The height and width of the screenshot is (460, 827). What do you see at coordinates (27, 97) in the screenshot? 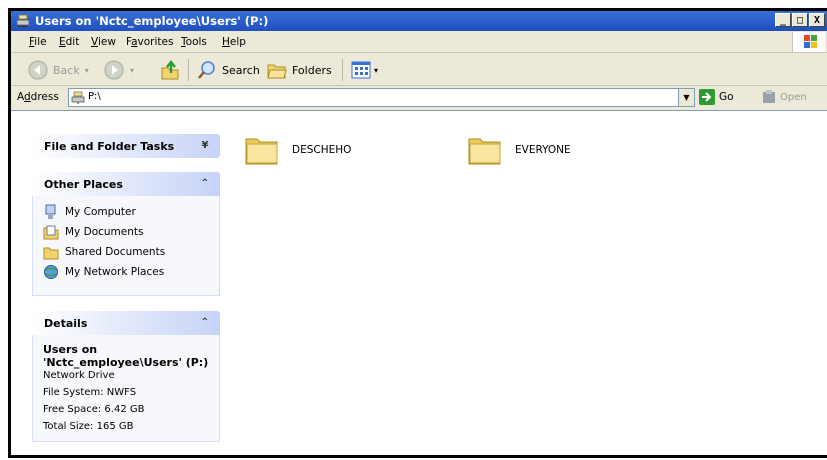
I see `address-label-key: d` at bounding box center [27, 97].